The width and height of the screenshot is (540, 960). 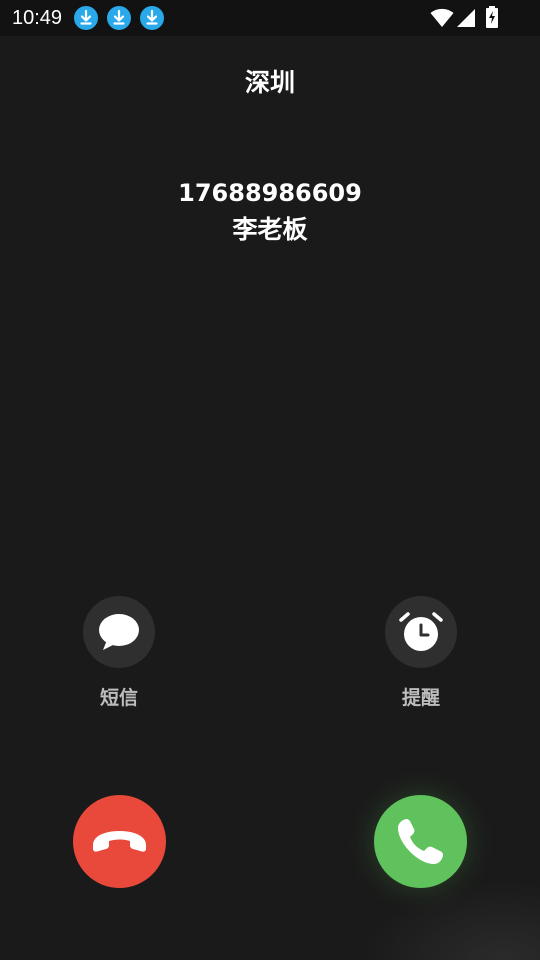 What do you see at coordinates (466, 18) in the screenshot?
I see `signal-icon` at bounding box center [466, 18].